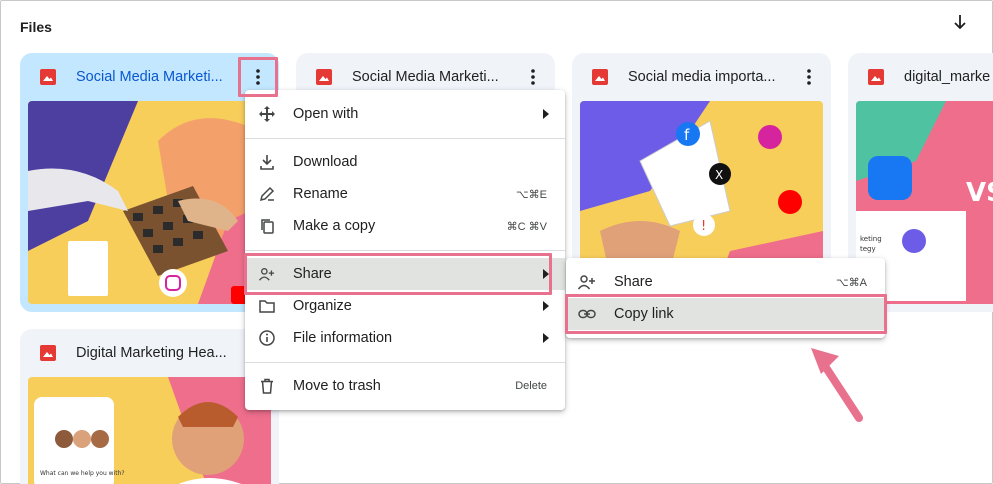  Describe the element at coordinates (531, 194) in the screenshot. I see `shortcut-text: ⌥⌘E` at that location.